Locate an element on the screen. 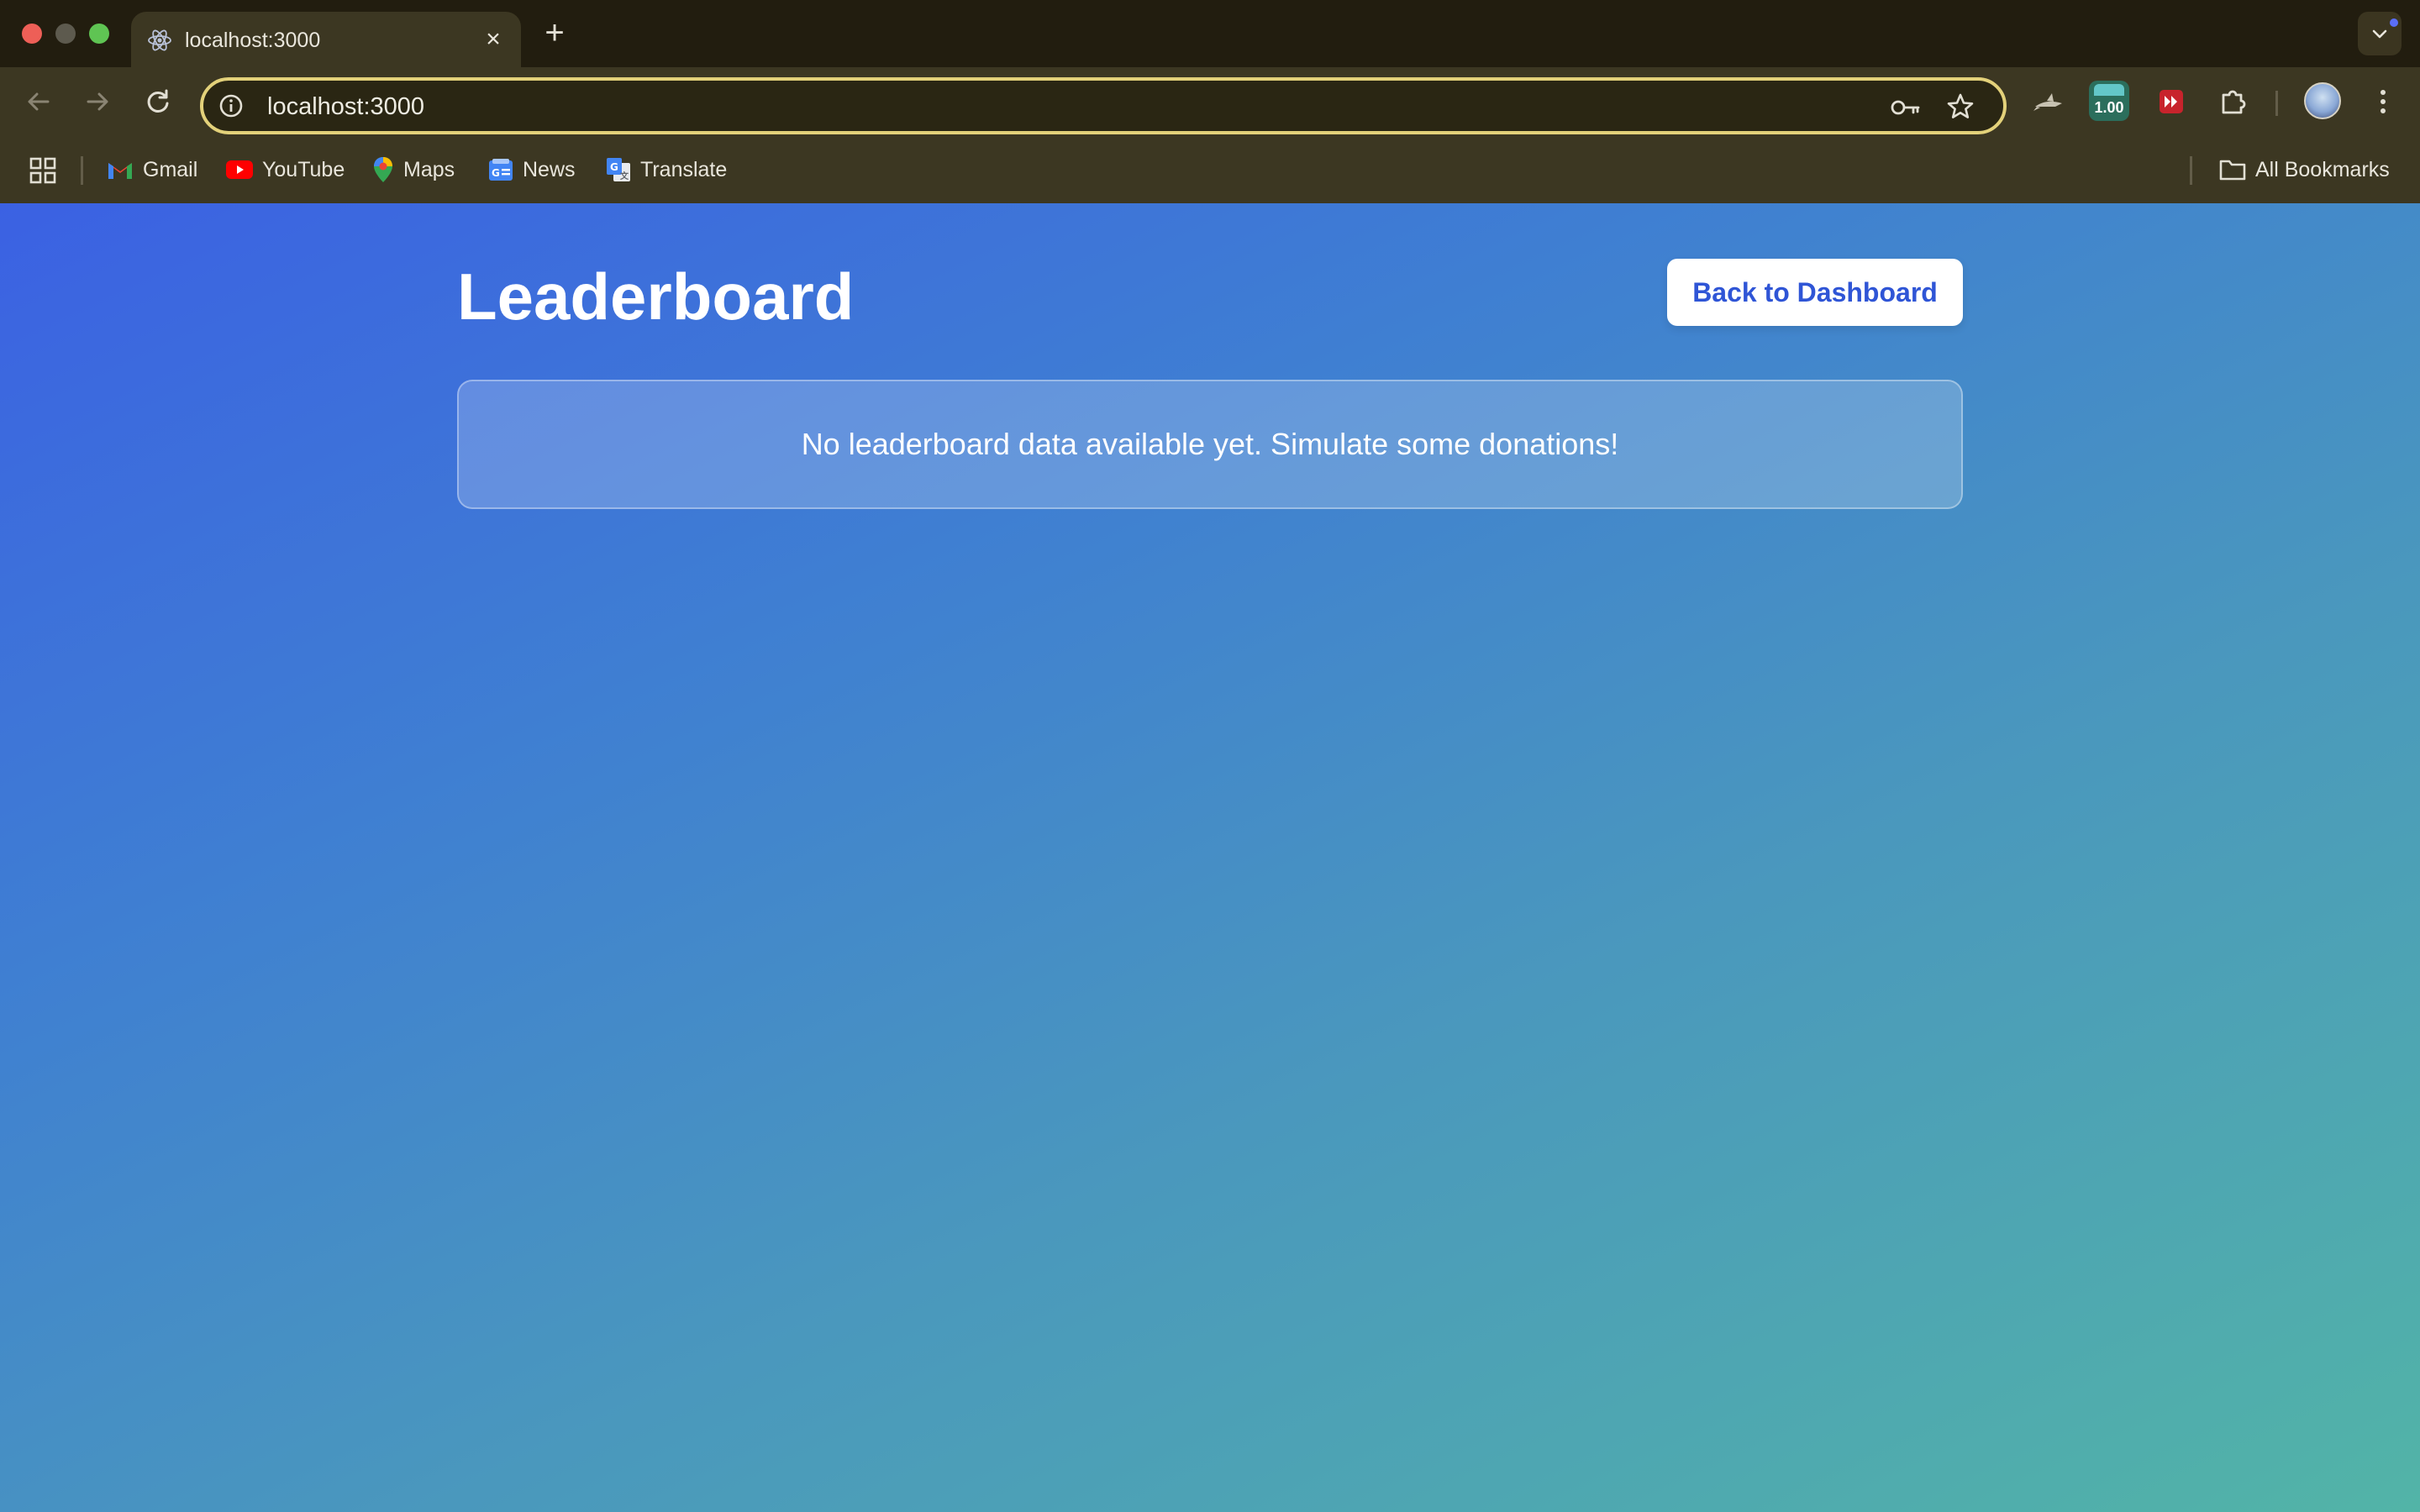  chevron-down-icon is located at coordinates (2380, 34).